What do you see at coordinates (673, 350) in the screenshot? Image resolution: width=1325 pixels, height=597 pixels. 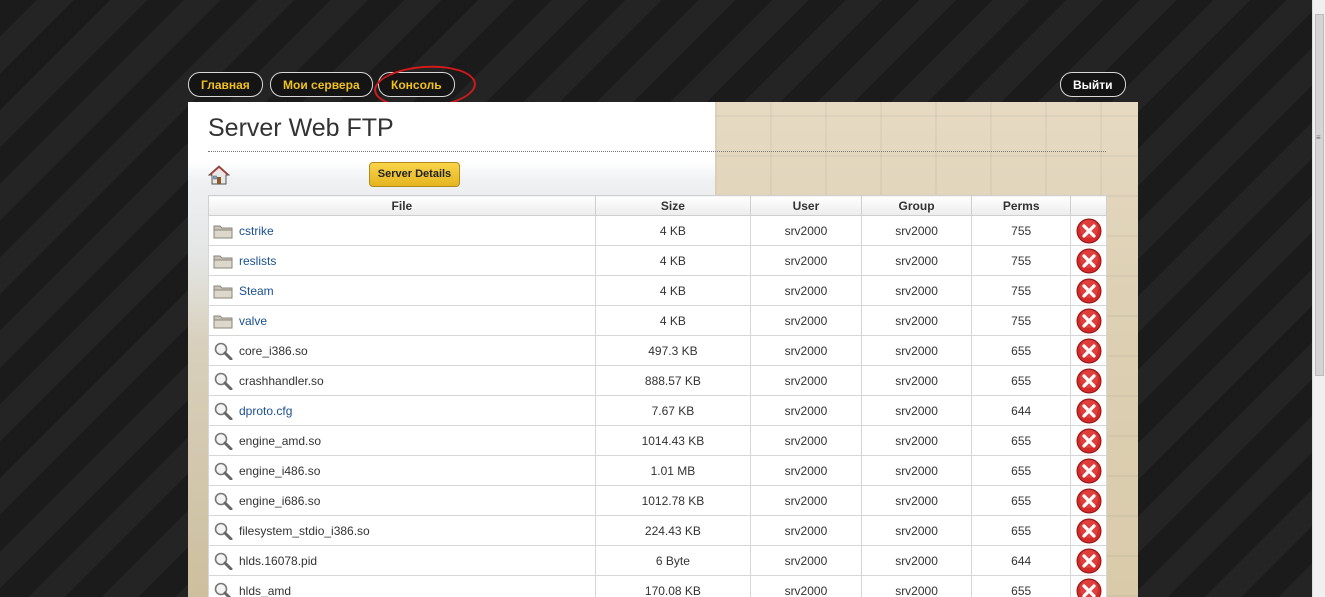 I see `file-size-cell: 497.3 KB` at bounding box center [673, 350].